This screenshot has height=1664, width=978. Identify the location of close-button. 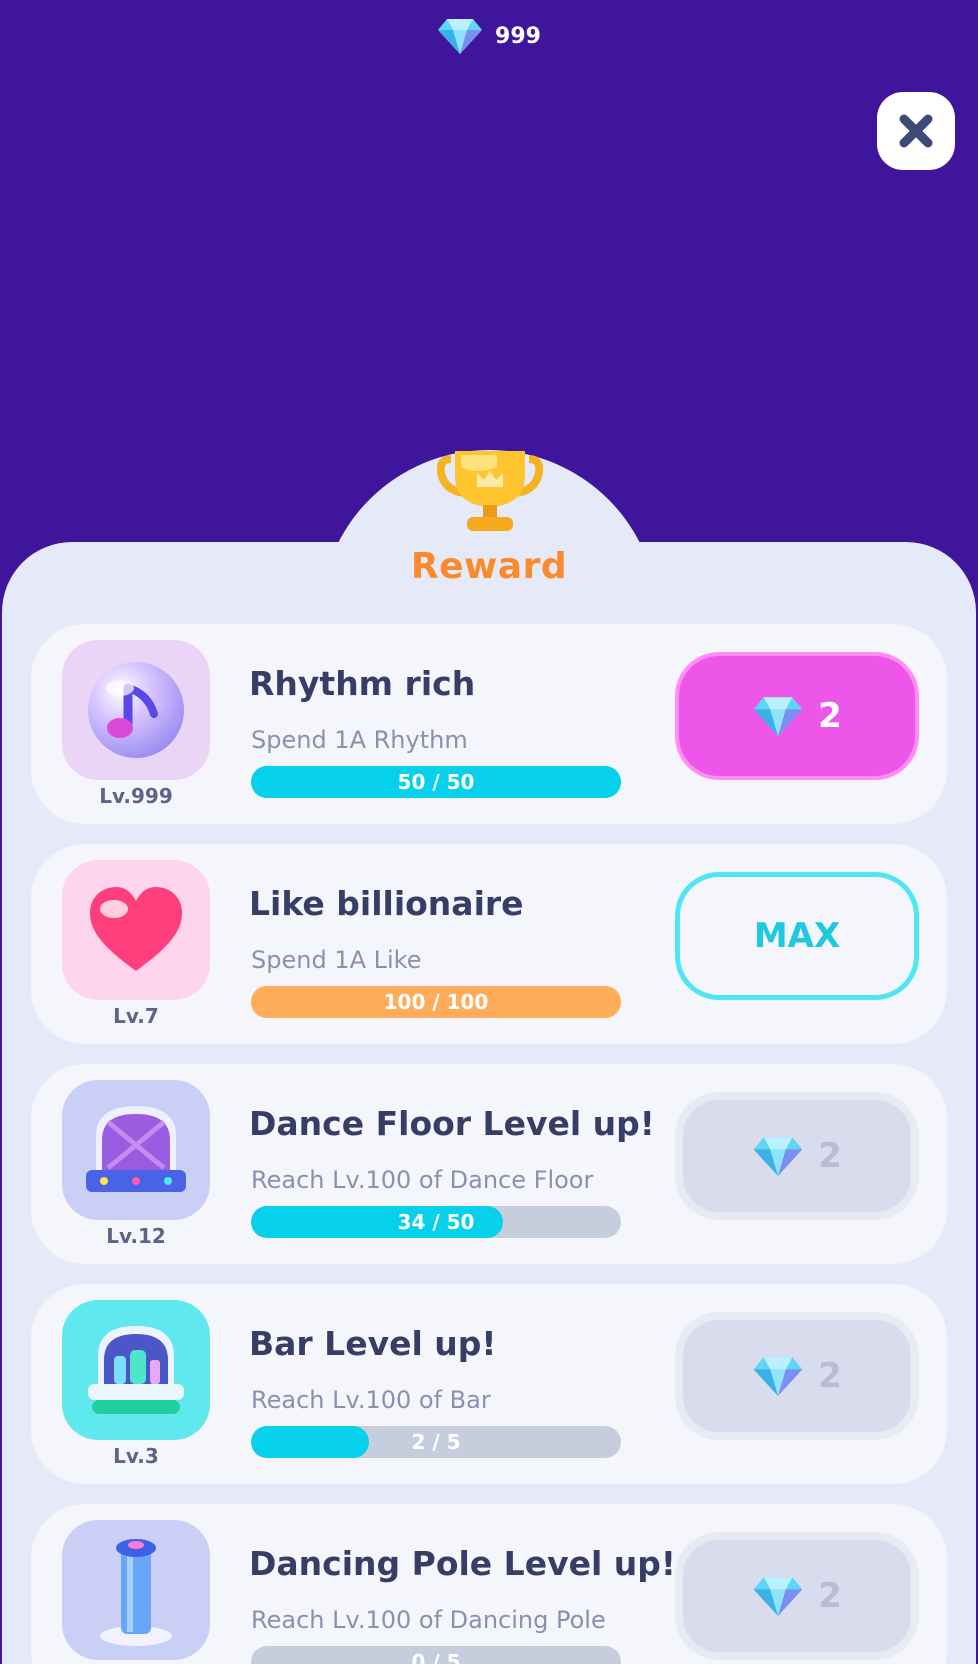
(916, 131).